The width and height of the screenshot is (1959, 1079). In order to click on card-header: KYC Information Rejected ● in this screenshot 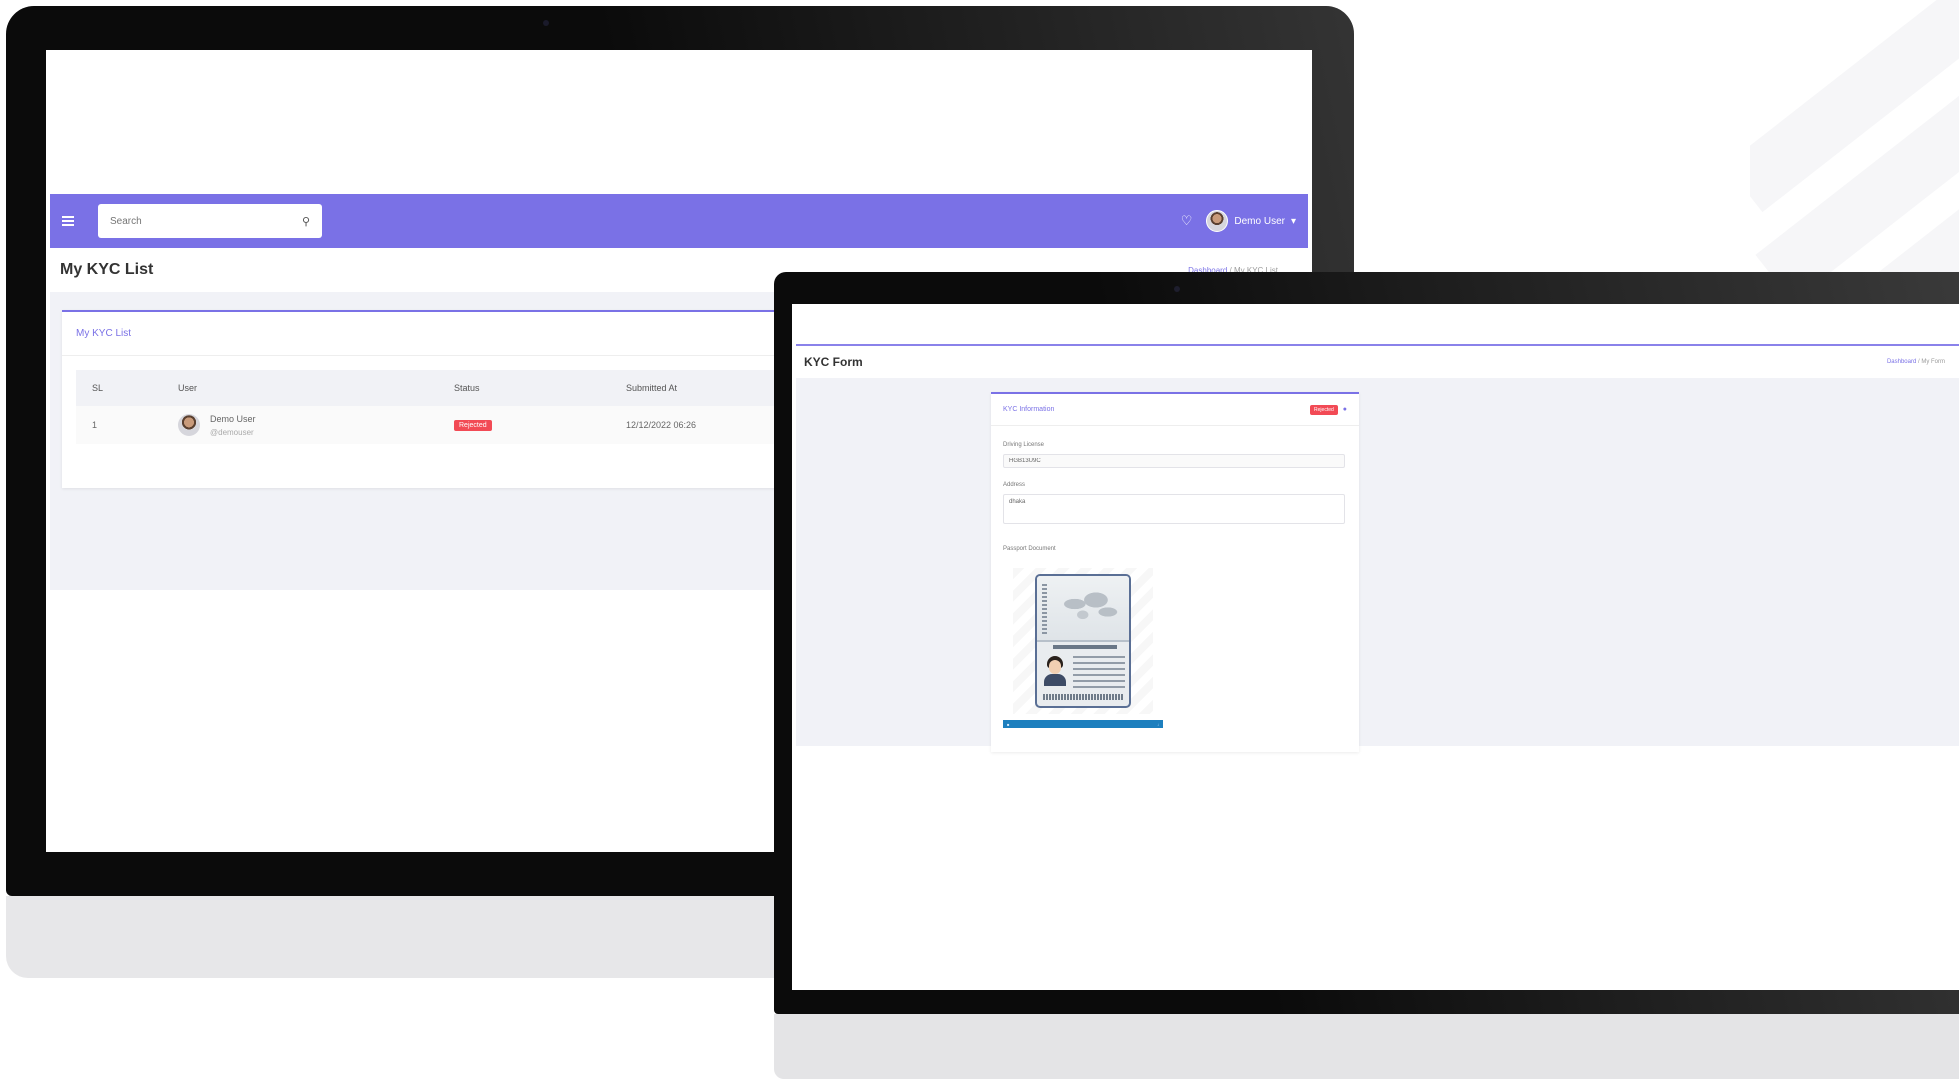, I will do `click(1175, 410)`.